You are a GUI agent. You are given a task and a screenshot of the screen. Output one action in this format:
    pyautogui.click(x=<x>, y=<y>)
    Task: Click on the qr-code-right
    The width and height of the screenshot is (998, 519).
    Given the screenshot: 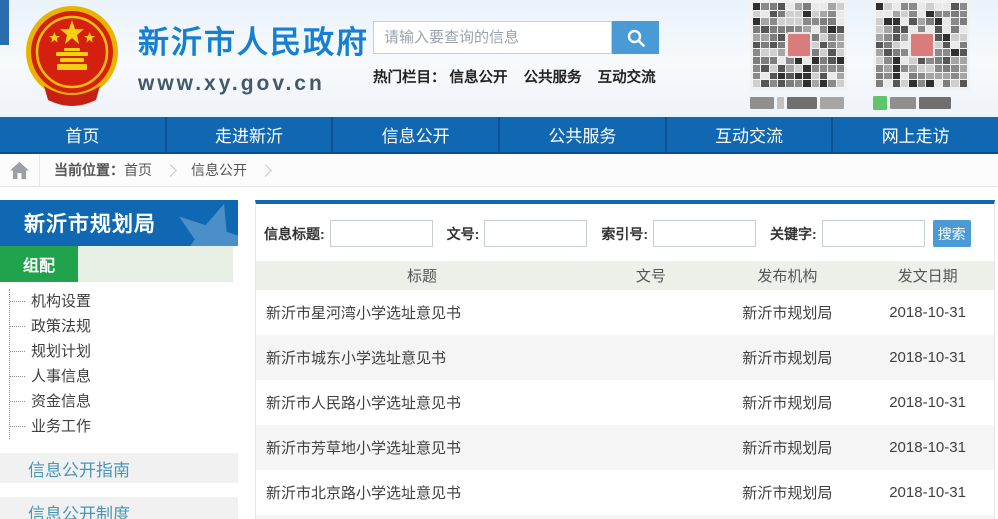 What is the action you would take?
    pyautogui.click(x=921, y=45)
    